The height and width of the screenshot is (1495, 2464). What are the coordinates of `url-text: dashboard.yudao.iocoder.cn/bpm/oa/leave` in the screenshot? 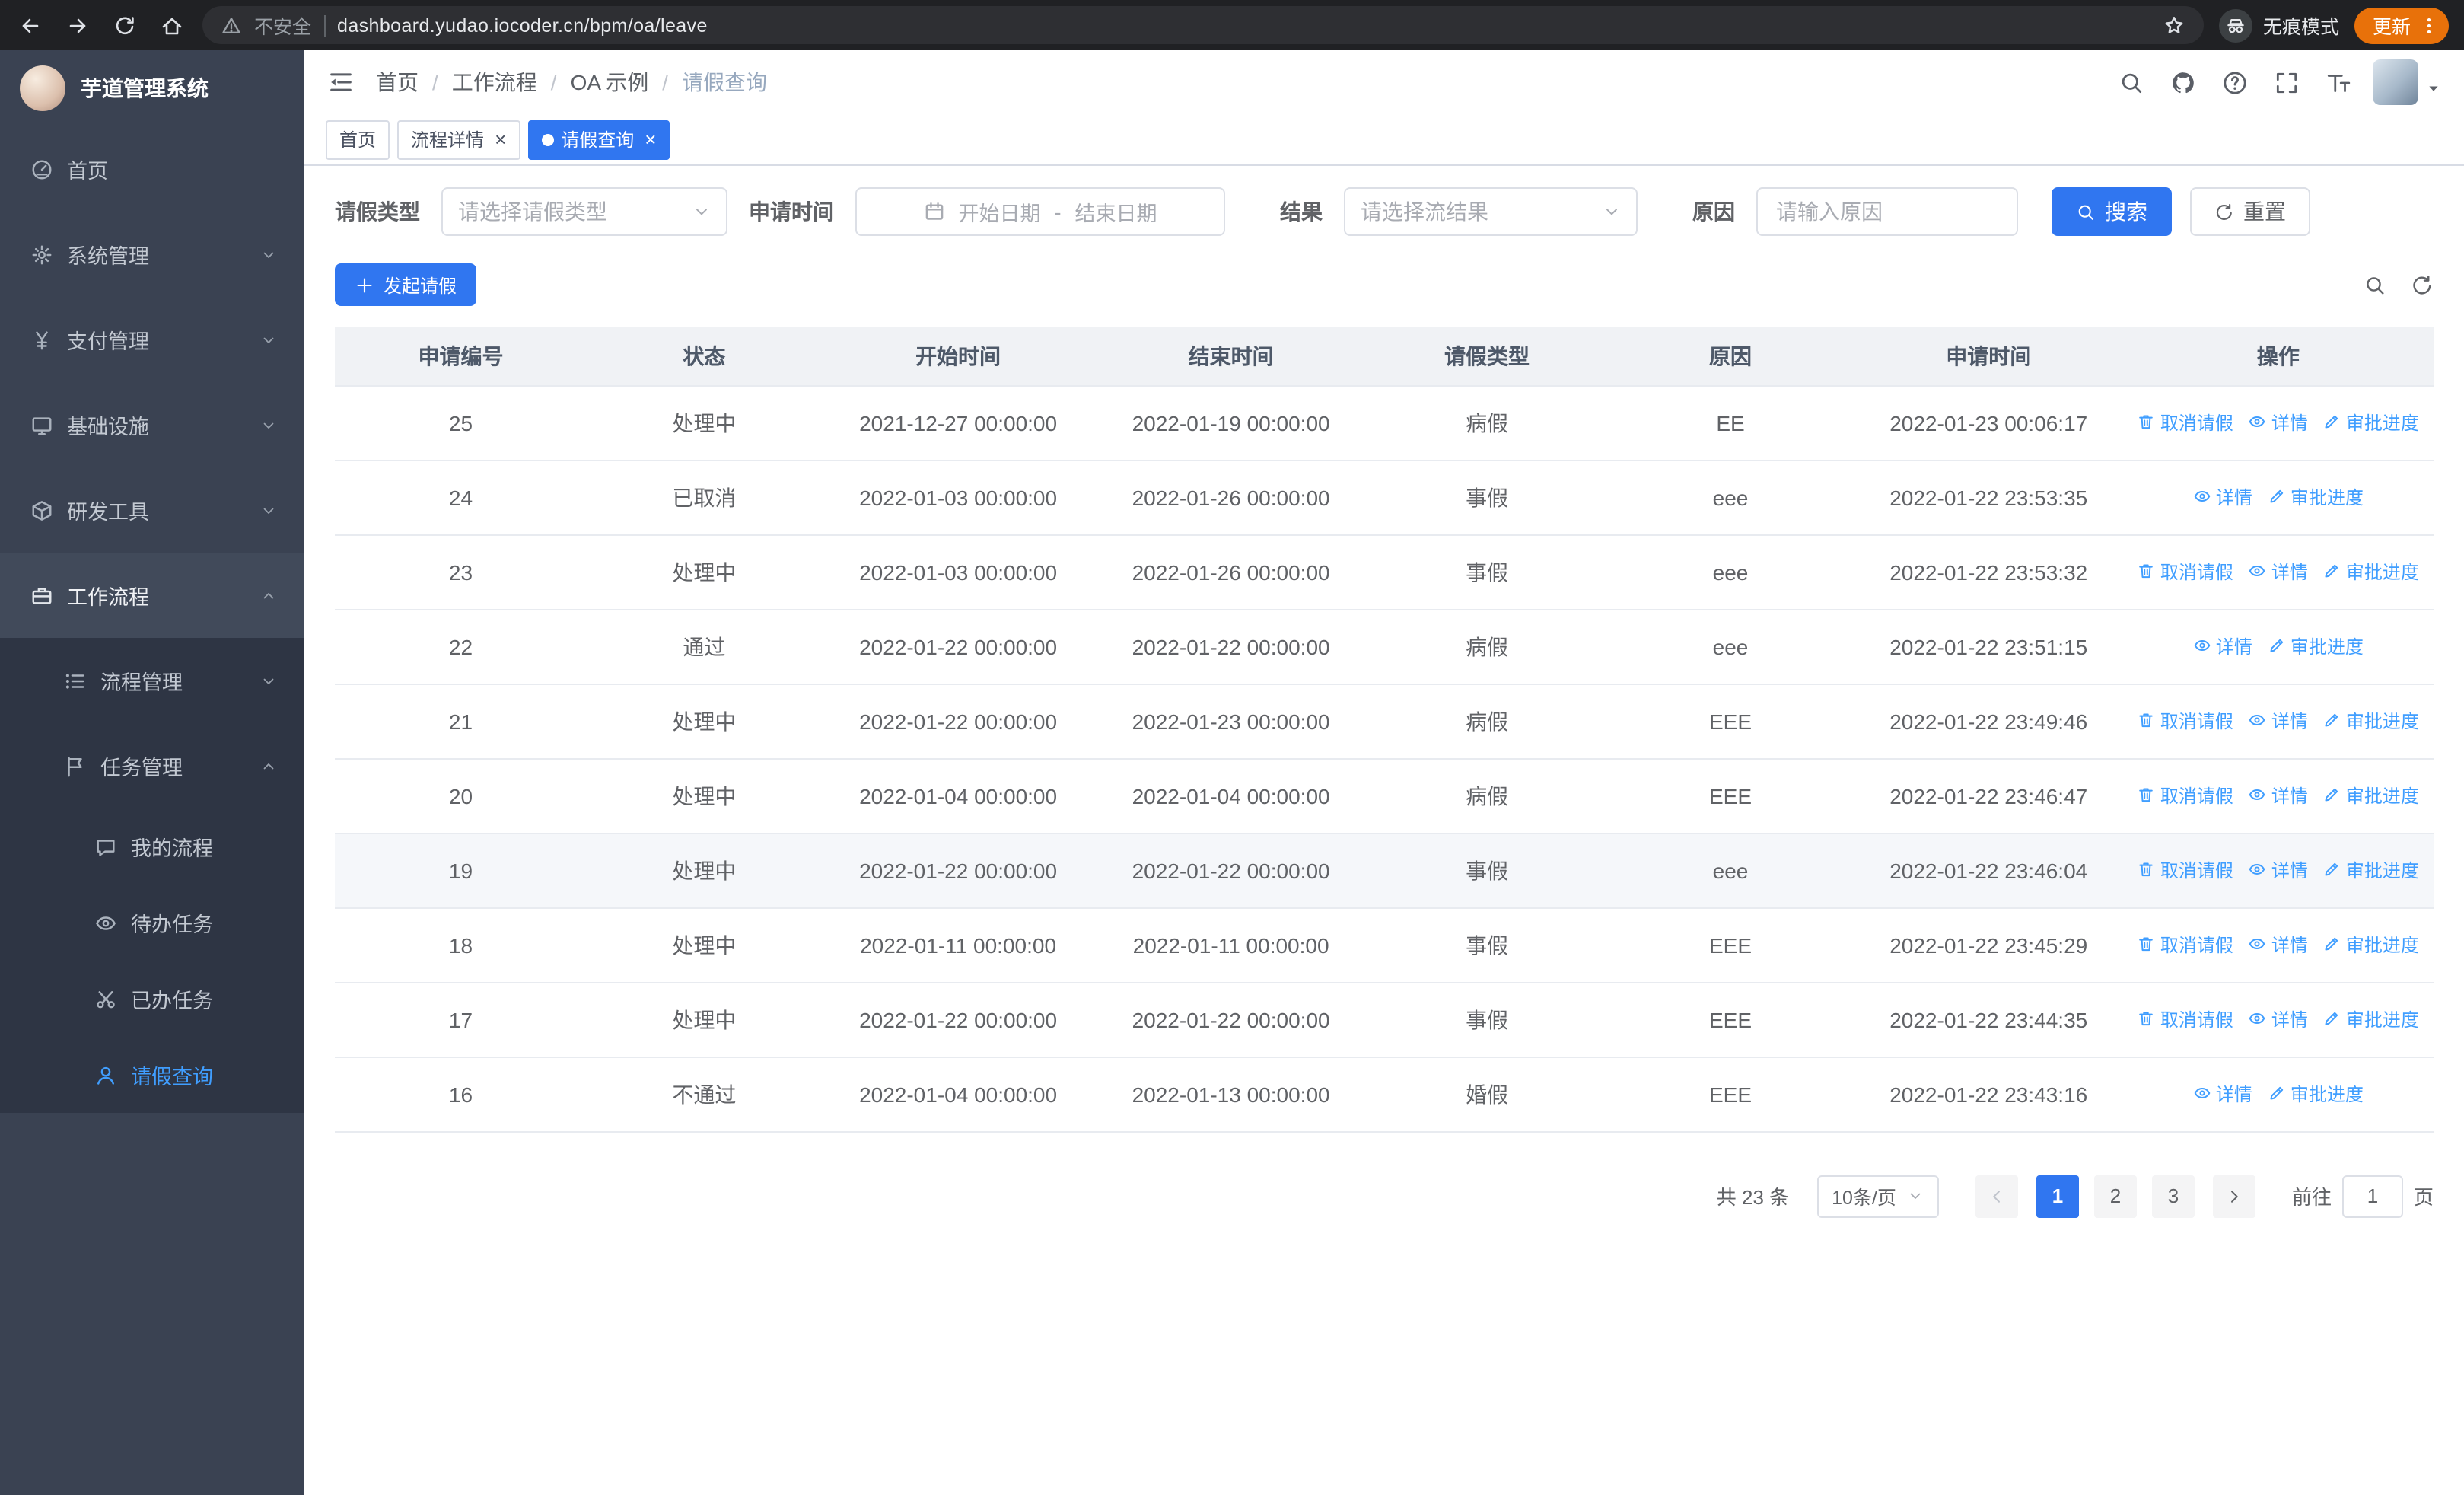 It's located at (1243, 25).